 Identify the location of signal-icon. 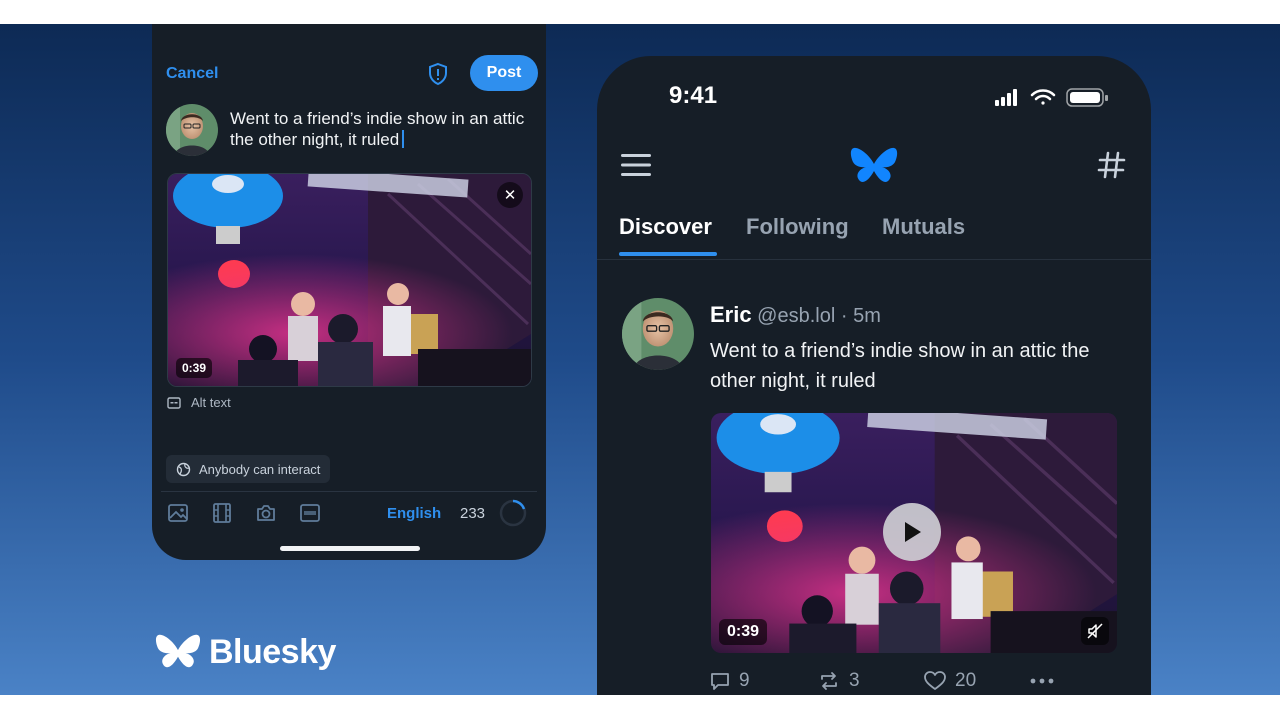
(1006, 97).